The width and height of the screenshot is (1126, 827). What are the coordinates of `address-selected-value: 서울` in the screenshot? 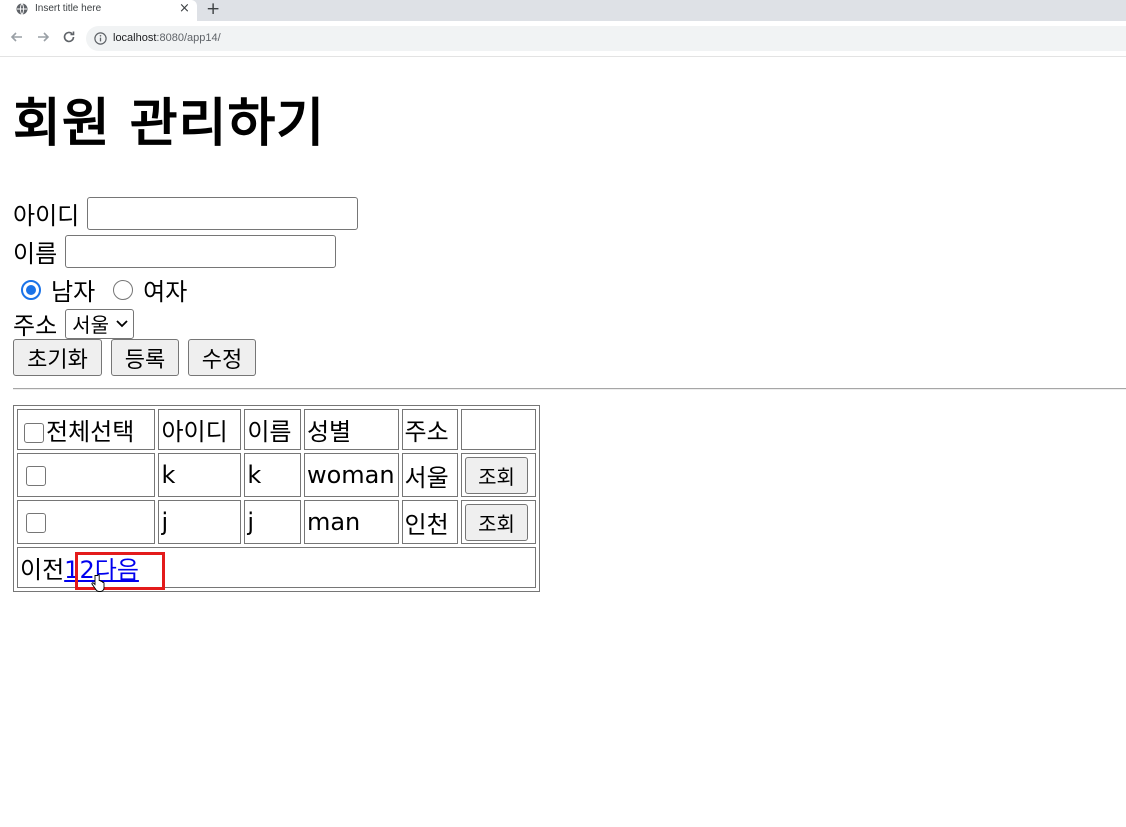 It's located at (90, 325).